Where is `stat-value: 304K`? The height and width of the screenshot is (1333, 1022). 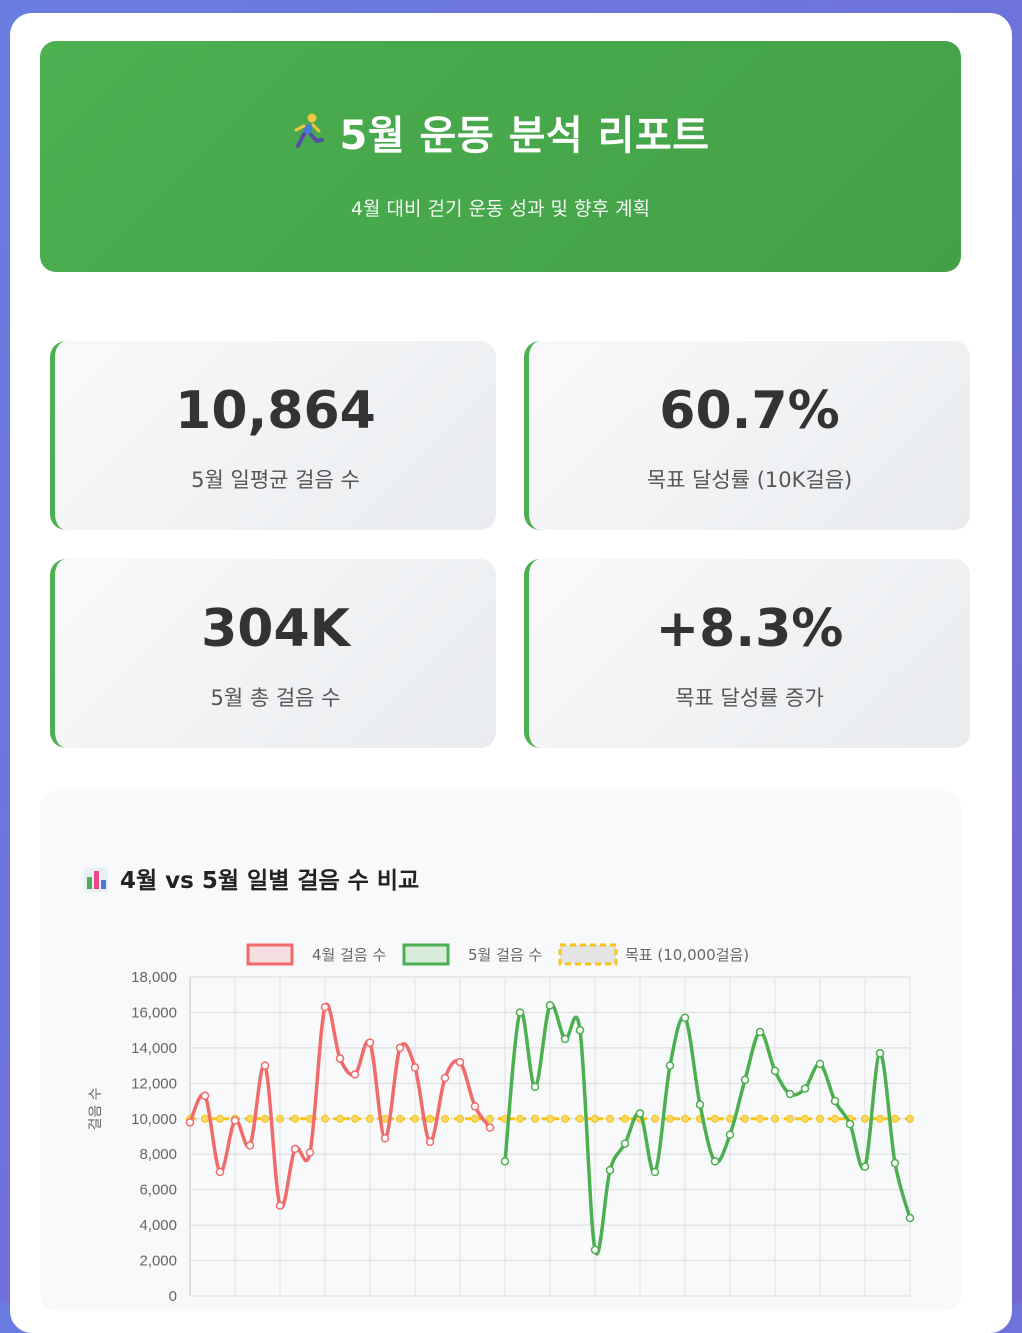
stat-value: 304K is located at coordinates (275, 629).